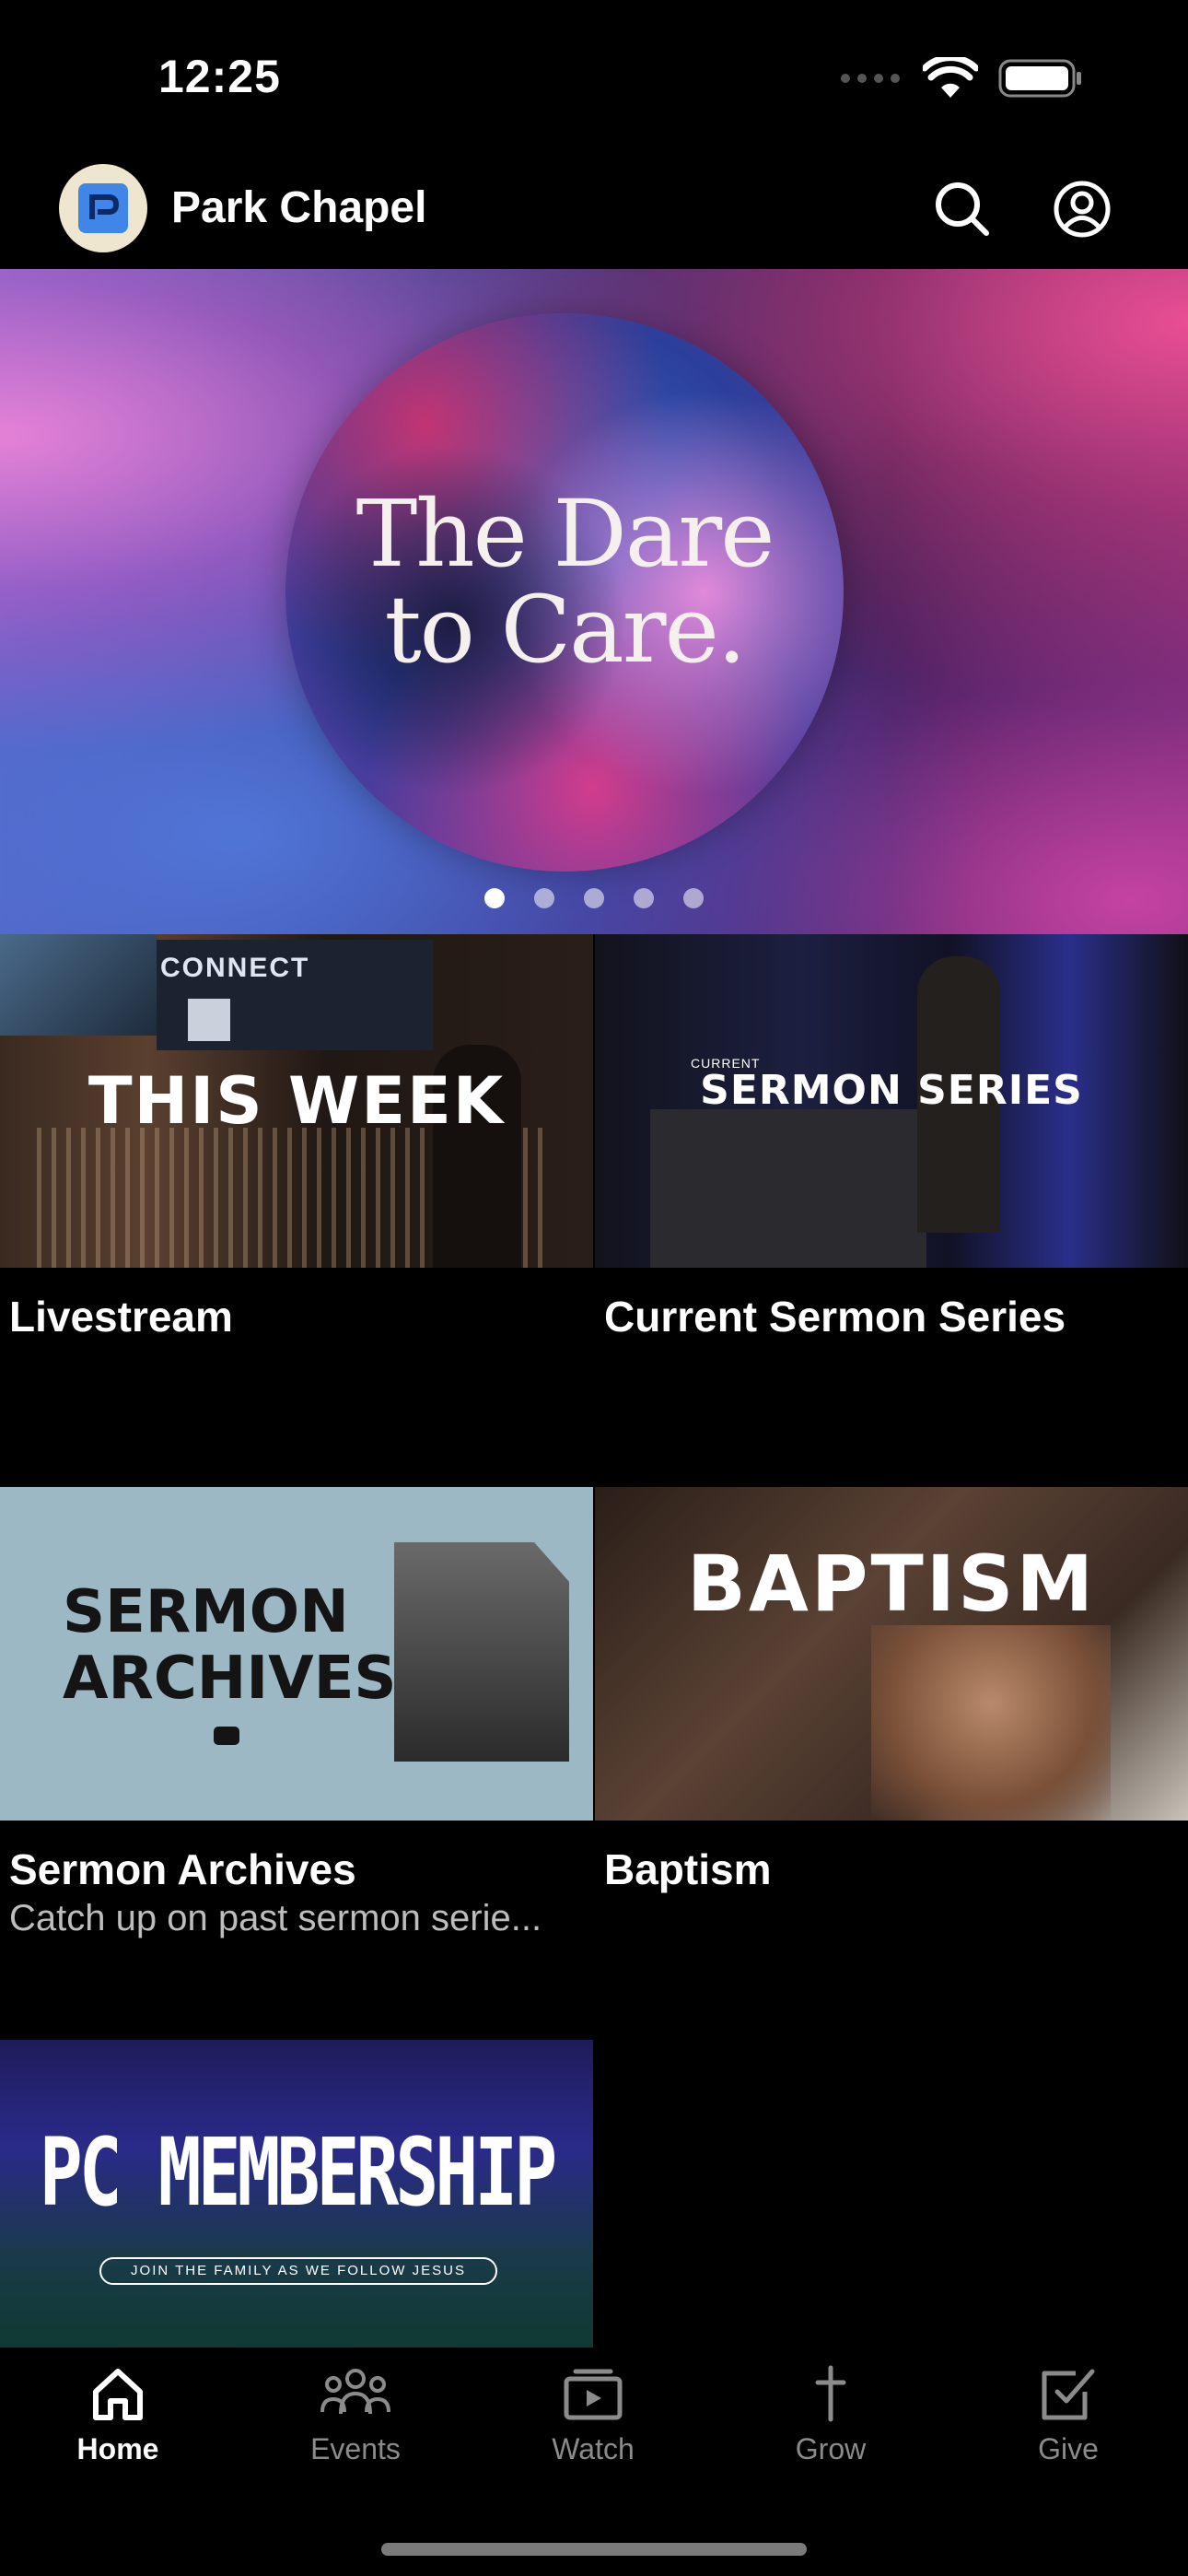 Image resolution: width=1188 pixels, height=2576 pixels. Describe the element at coordinates (298, 2271) in the screenshot. I see `membership-tagline: JOIN THE FAMILY AS WE FOLLOW JESUS` at that location.